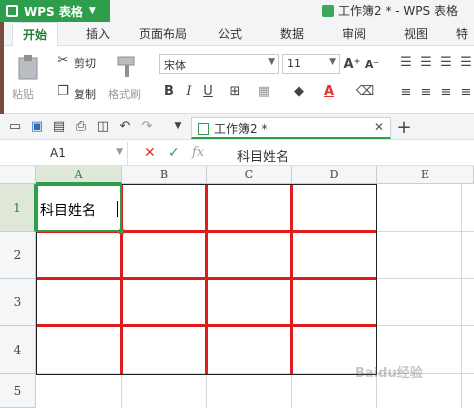 The height and width of the screenshot is (408, 474). I want to click on paste-icon, so click(28, 67).